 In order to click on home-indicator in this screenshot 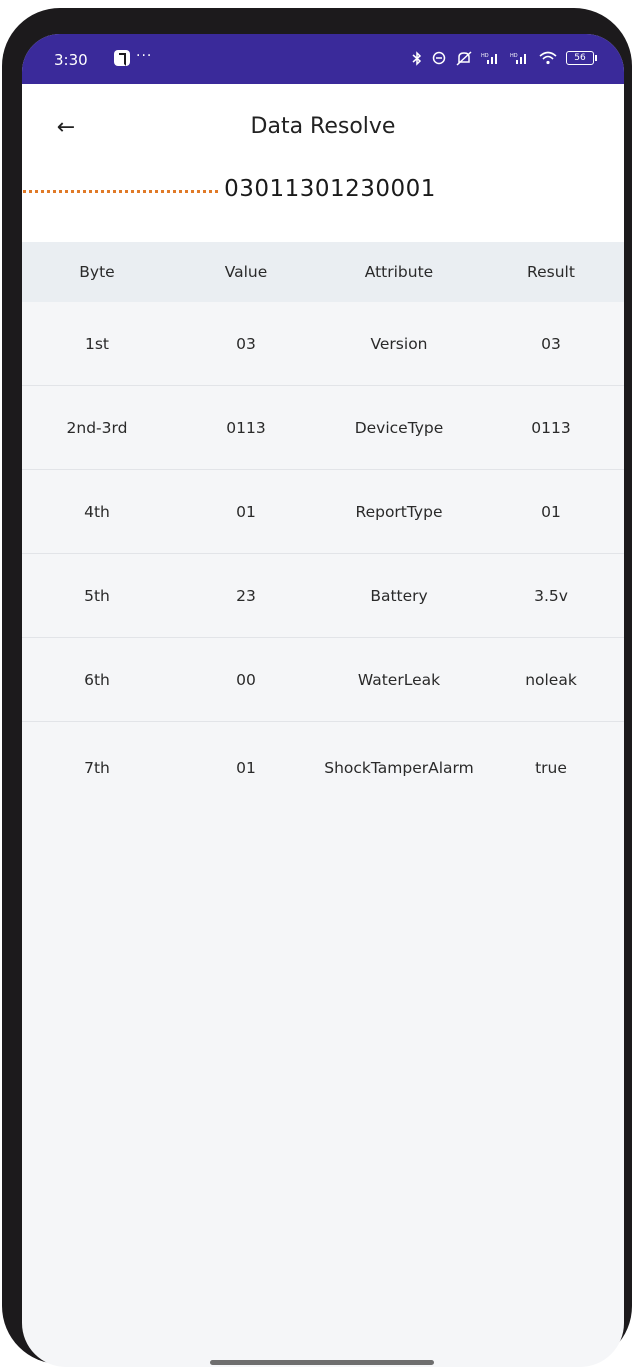, I will do `click(322, 1362)`.